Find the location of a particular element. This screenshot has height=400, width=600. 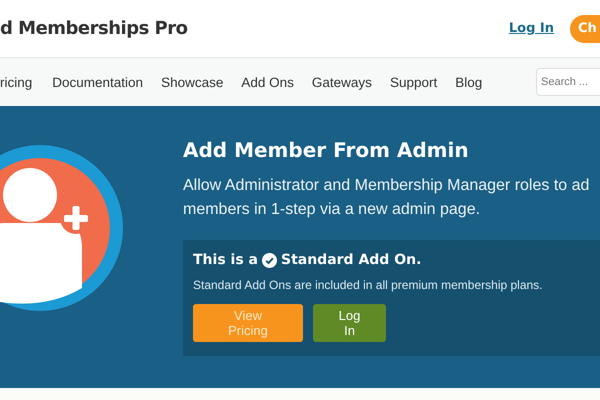

nav-link: Documentation is located at coordinates (98, 82).